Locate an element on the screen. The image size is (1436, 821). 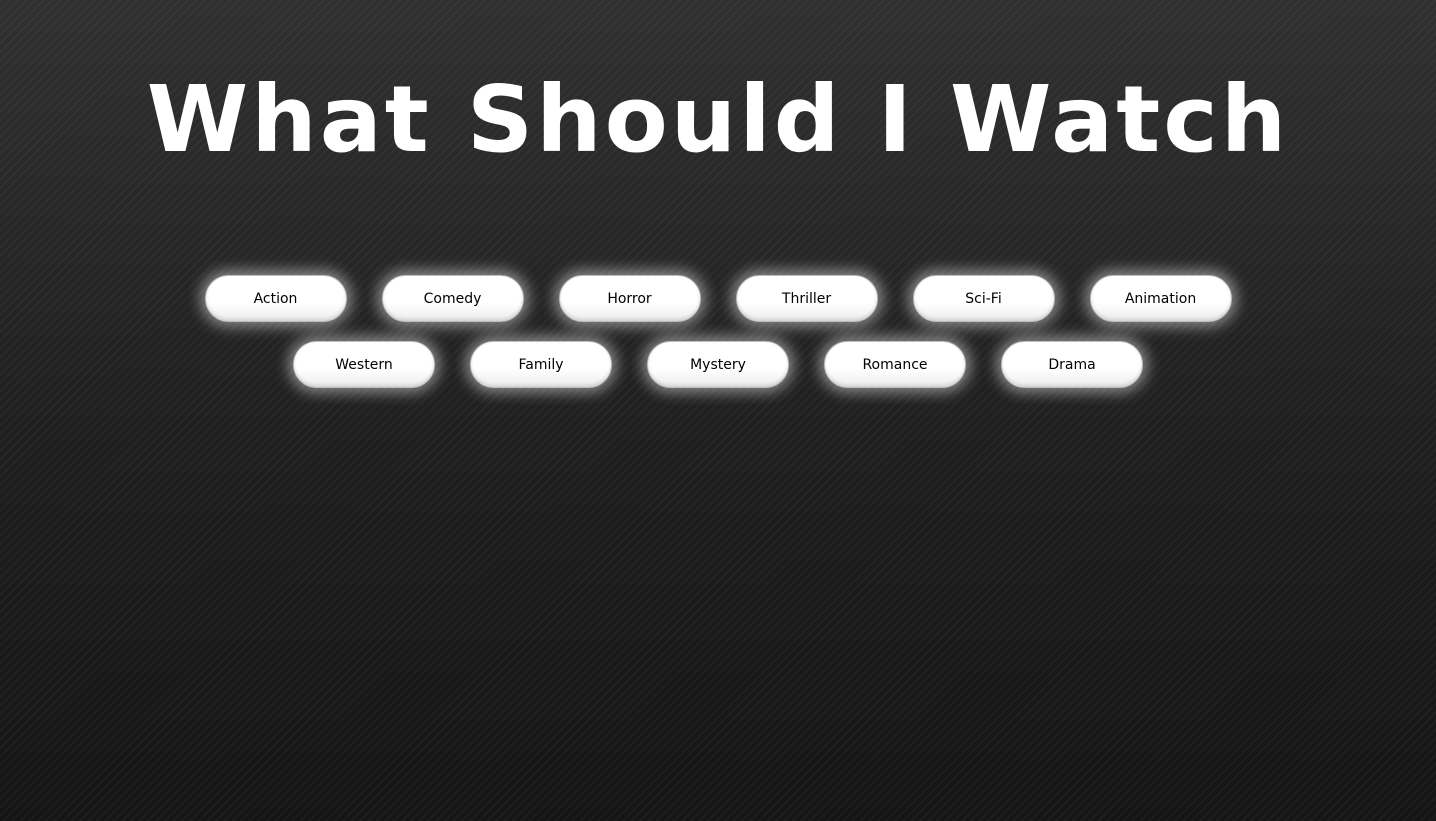
genre-button-comedy: Comedy is located at coordinates (452, 298).